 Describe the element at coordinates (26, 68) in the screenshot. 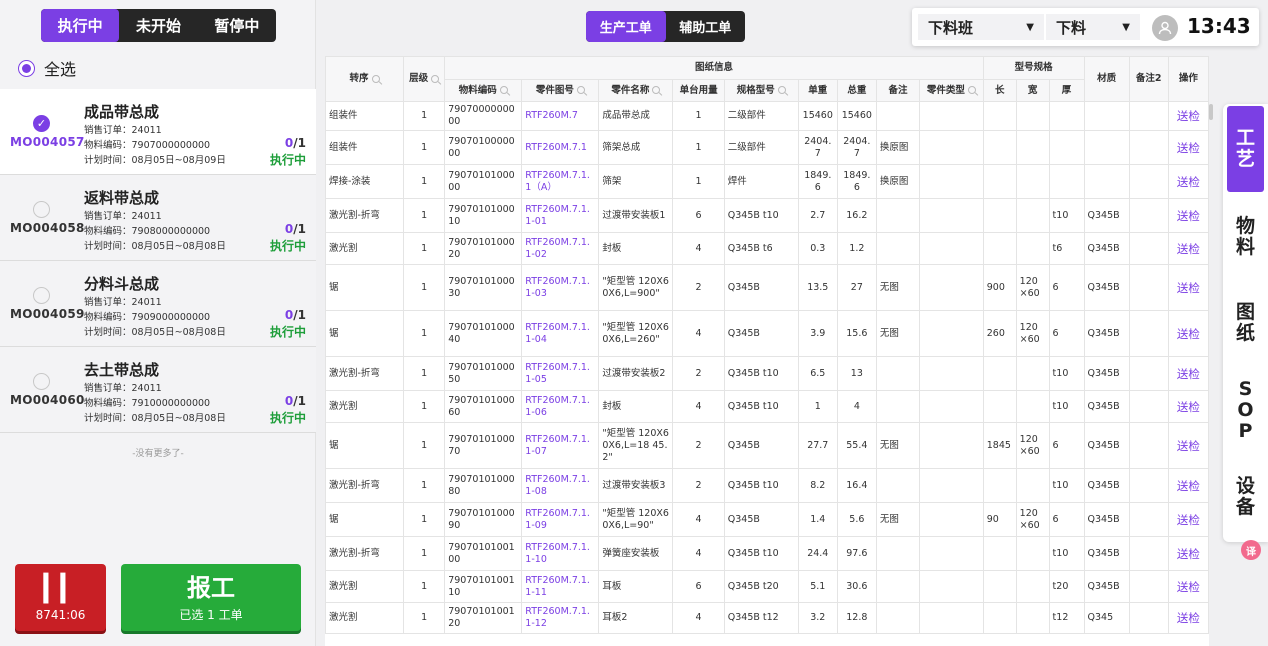

I see `select-all-radio` at that location.